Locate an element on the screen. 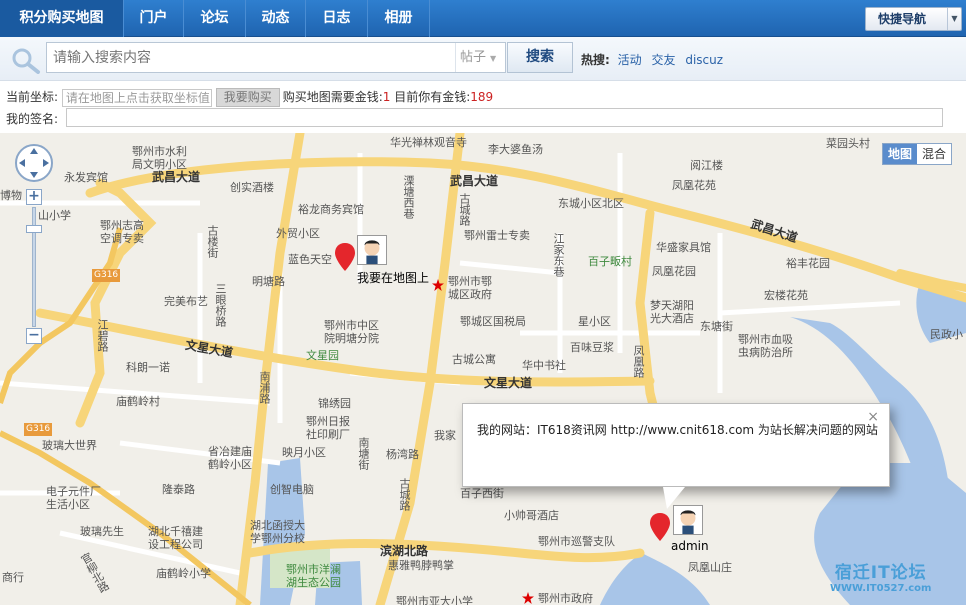 This screenshot has width=966, height=605. signature-label: 我的签名: is located at coordinates (32, 119).